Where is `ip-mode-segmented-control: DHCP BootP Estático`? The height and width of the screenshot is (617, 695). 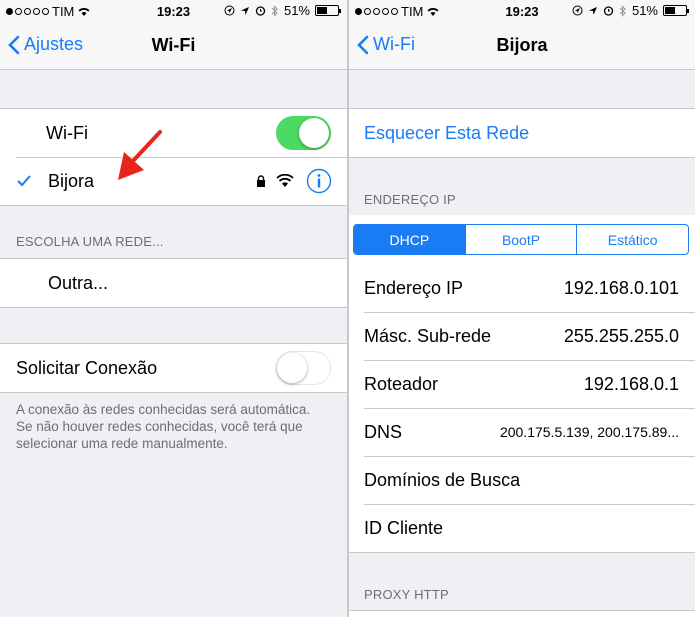 ip-mode-segmented-control: DHCP BootP Estático is located at coordinates (521, 239).